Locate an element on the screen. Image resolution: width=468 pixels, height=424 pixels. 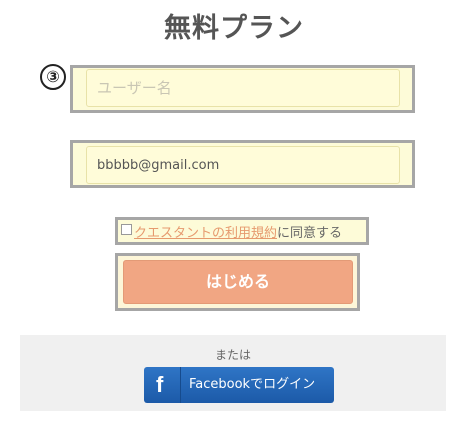
terms-agreement-text: クエスタントの利用規約に同意する is located at coordinates (238, 231).